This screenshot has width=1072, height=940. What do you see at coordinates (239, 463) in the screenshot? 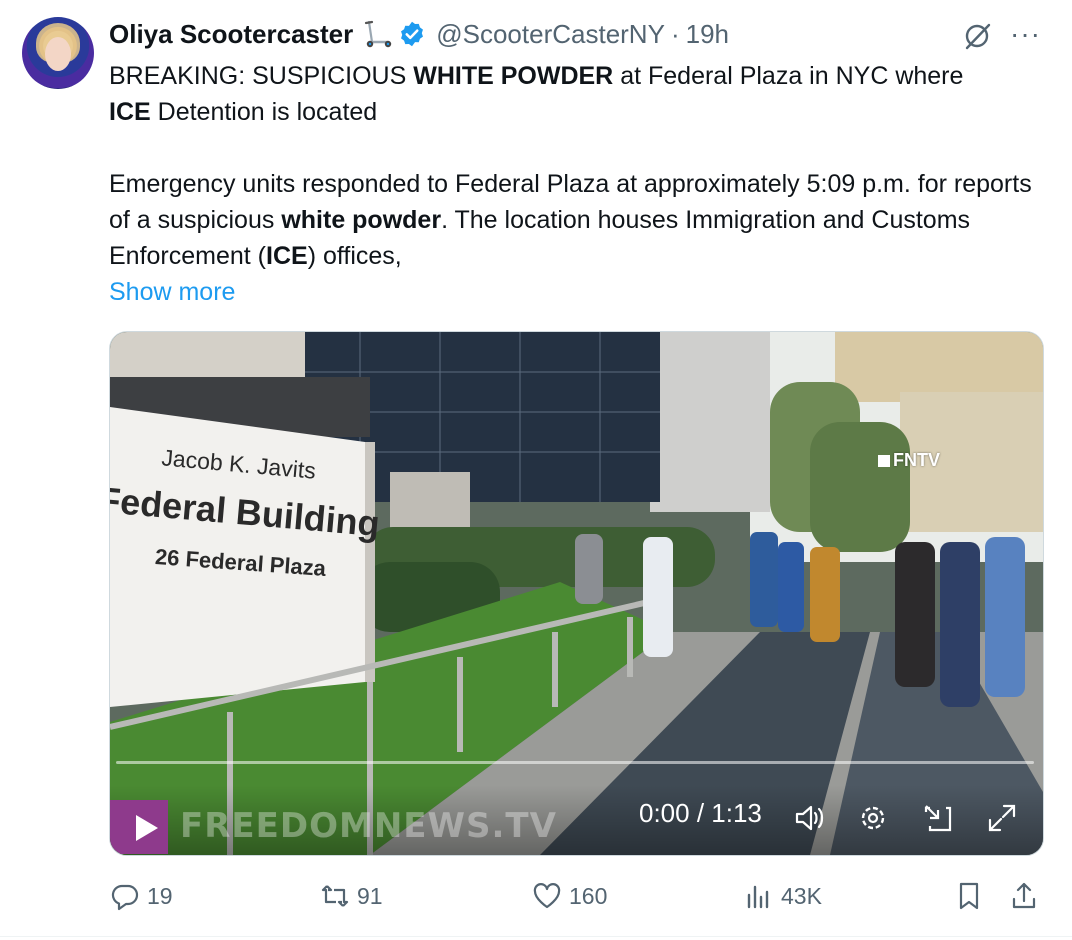
I see `sign-line-1: Jacob K. Javits` at bounding box center [239, 463].